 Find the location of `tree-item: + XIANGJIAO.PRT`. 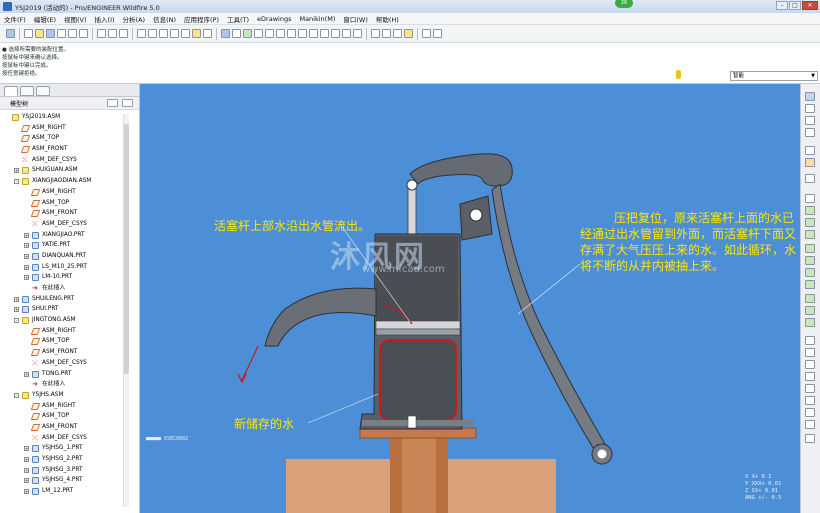

tree-item: + XIANGJIAO.PRT is located at coordinates (62, 235).